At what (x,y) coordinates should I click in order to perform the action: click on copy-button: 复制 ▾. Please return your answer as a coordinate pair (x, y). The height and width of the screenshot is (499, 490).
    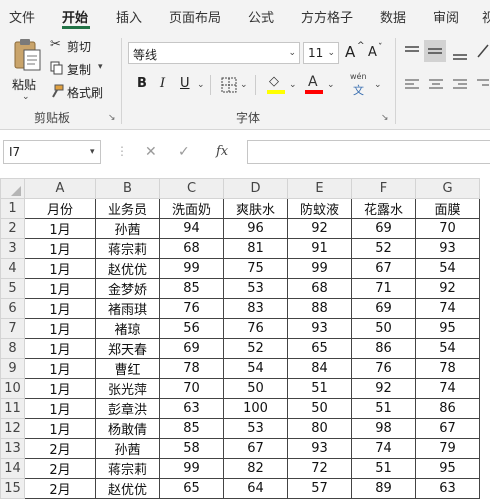
    Looking at the image, I should click on (85, 69).